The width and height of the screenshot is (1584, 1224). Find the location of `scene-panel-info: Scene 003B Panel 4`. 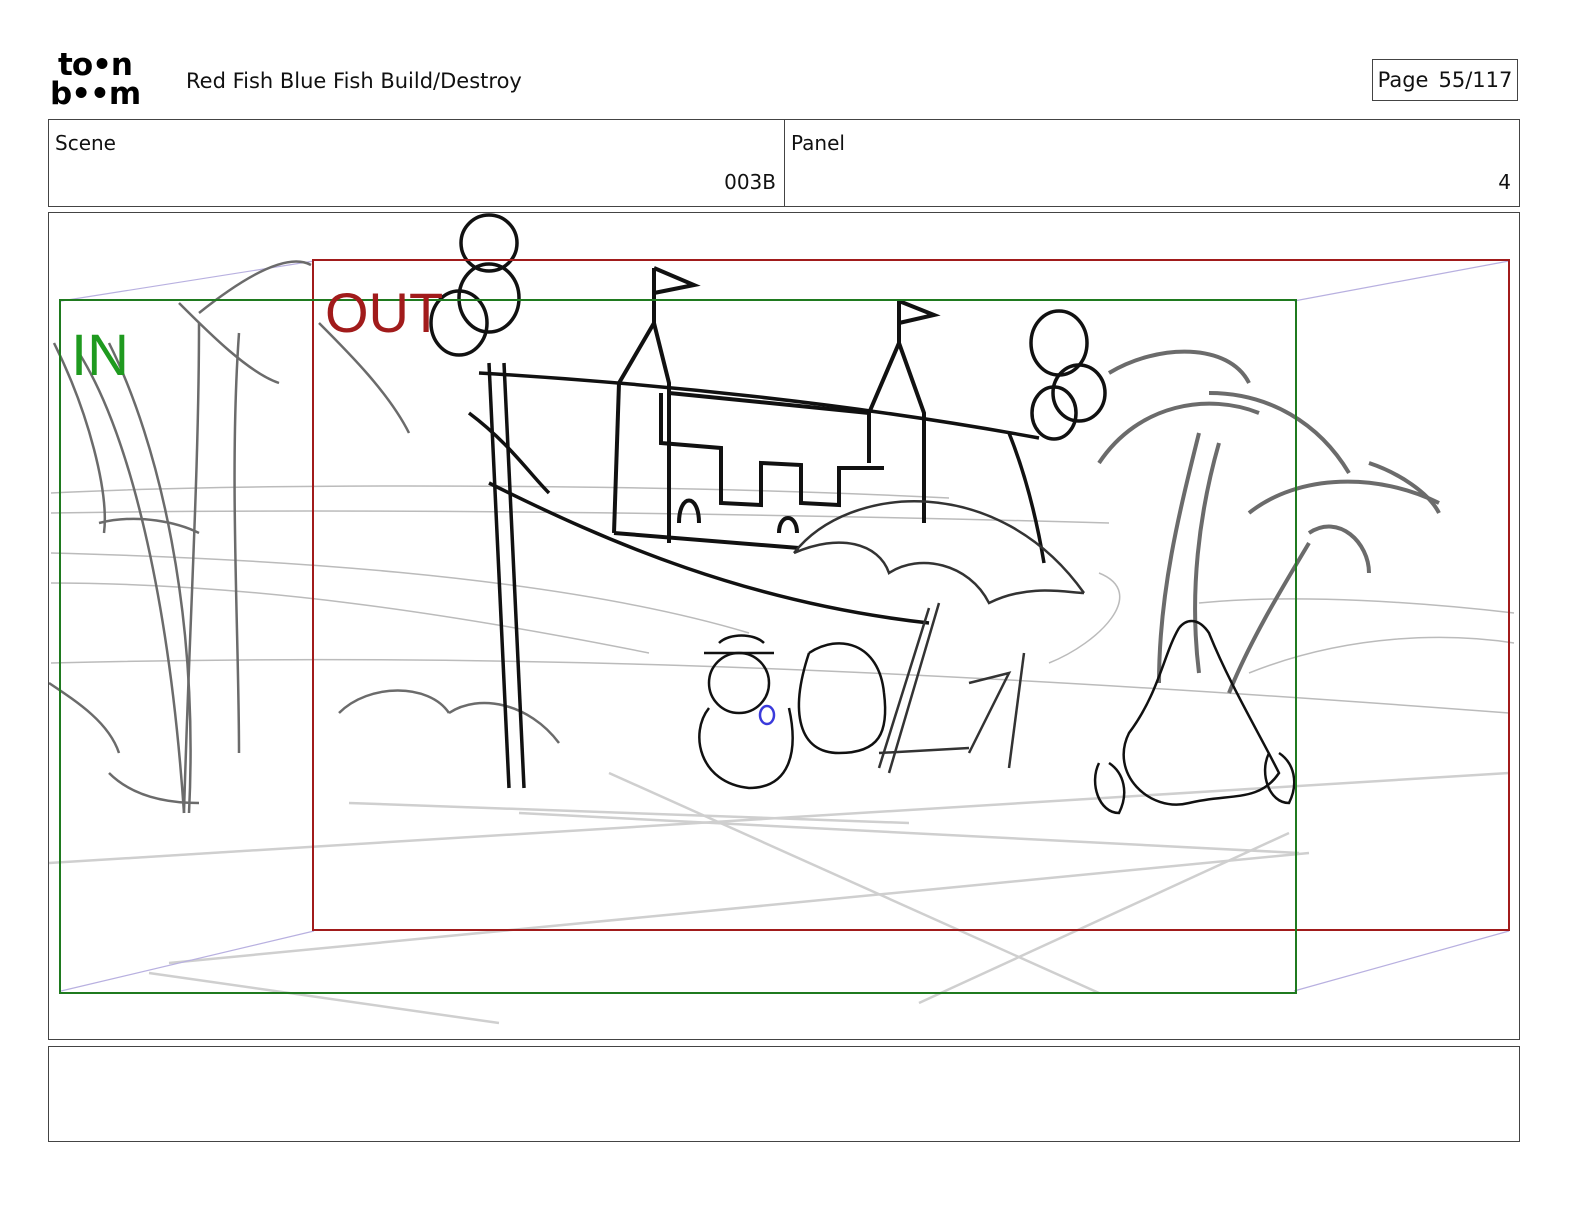

scene-panel-info: Scene 003B Panel 4 is located at coordinates (784, 163).